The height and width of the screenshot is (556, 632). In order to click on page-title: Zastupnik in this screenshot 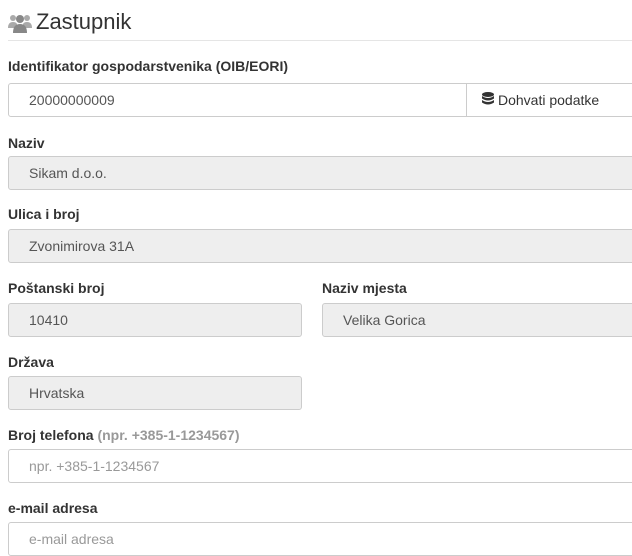, I will do `click(84, 21)`.